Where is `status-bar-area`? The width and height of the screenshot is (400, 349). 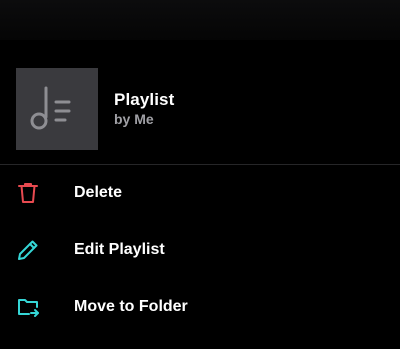
status-bar-area is located at coordinates (200, 20).